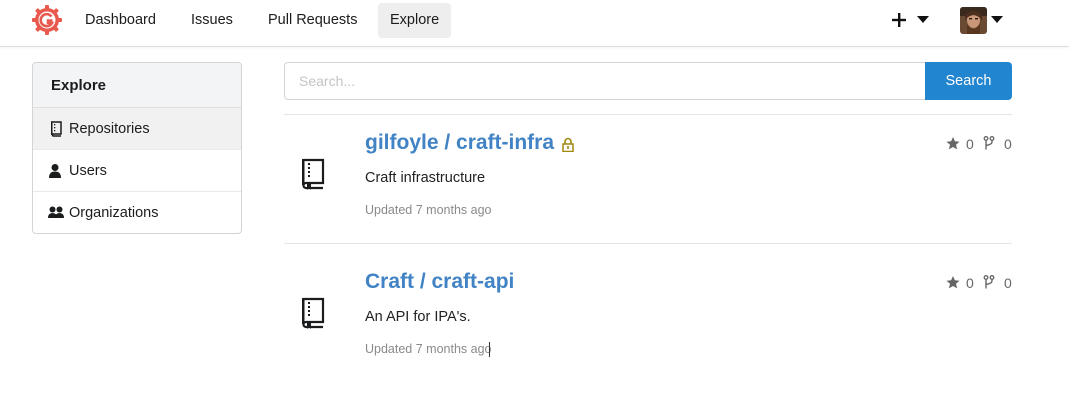  I want to click on sidebar-item-repositories: Repositories, so click(137, 129).